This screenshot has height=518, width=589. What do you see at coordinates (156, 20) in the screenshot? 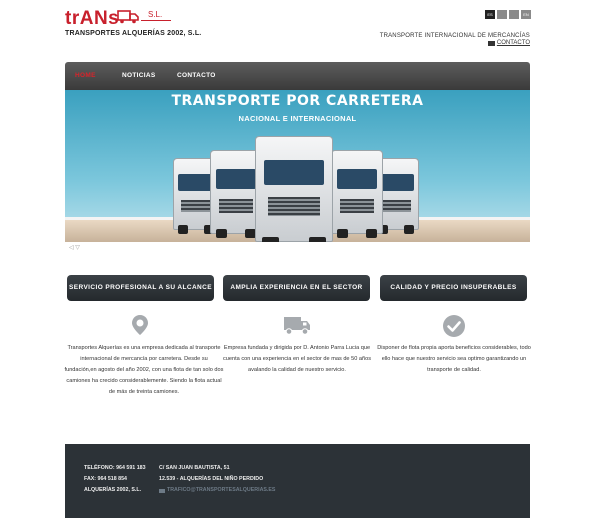
I see `logo-underline` at bounding box center [156, 20].